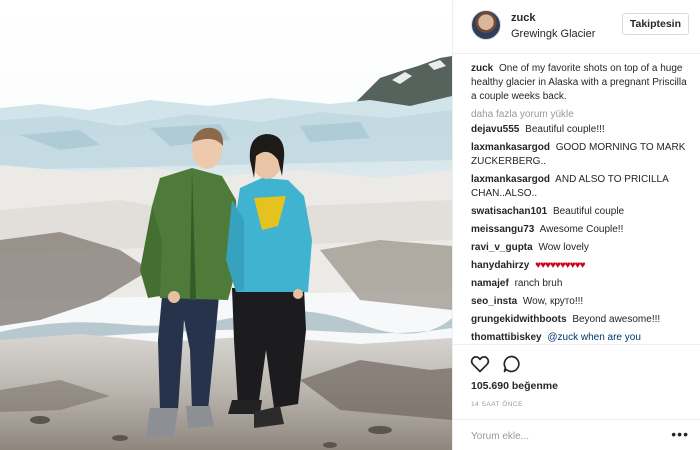 The height and width of the screenshot is (450, 700). I want to click on comment-username: hanydahirzy, so click(500, 265).